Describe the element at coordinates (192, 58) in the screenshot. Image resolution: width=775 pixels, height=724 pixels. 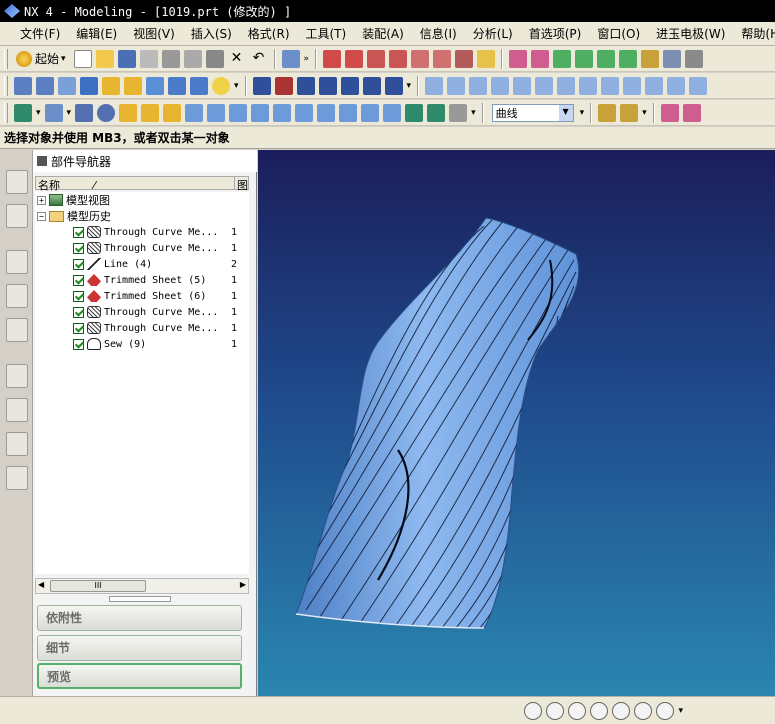
I see `copy-icon` at that location.